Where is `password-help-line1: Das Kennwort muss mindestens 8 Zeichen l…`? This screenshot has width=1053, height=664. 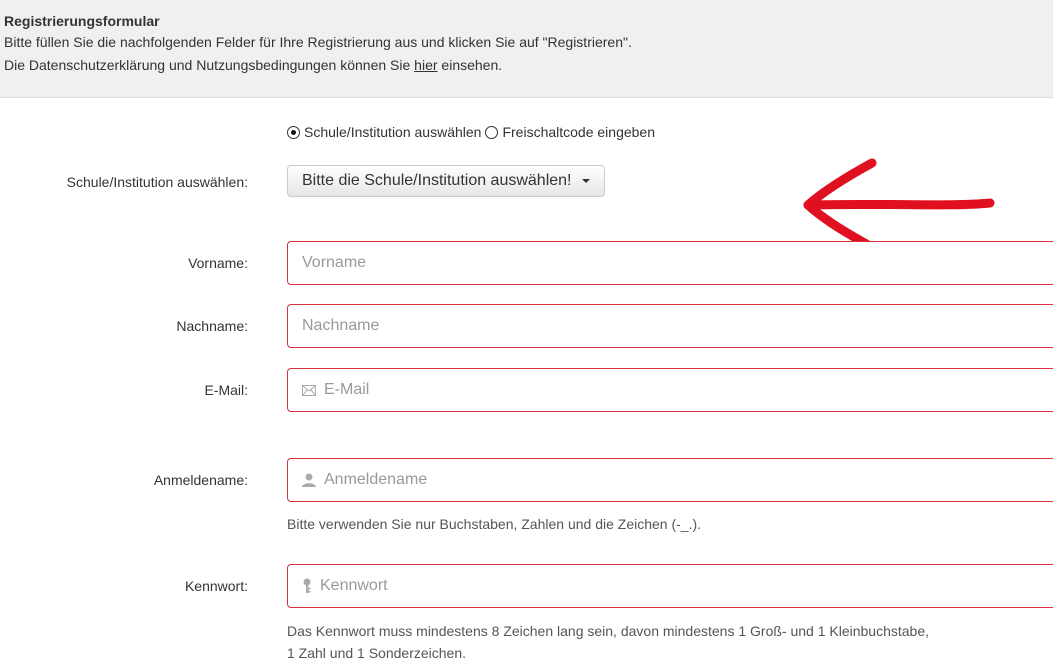 password-help-line1: Das Kennwort muss mindestens 8 Zeichen l… is located at coordinates (608, 631).